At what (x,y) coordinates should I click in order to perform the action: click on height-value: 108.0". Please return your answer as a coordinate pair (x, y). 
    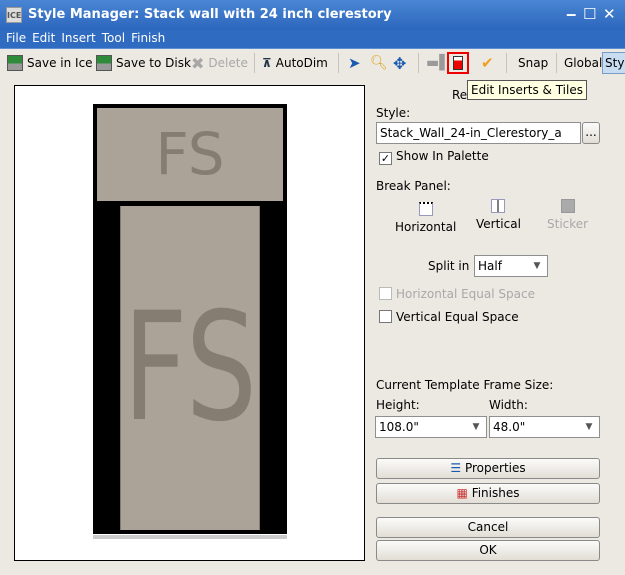
    Looking at the image, I should click on (399, 427).